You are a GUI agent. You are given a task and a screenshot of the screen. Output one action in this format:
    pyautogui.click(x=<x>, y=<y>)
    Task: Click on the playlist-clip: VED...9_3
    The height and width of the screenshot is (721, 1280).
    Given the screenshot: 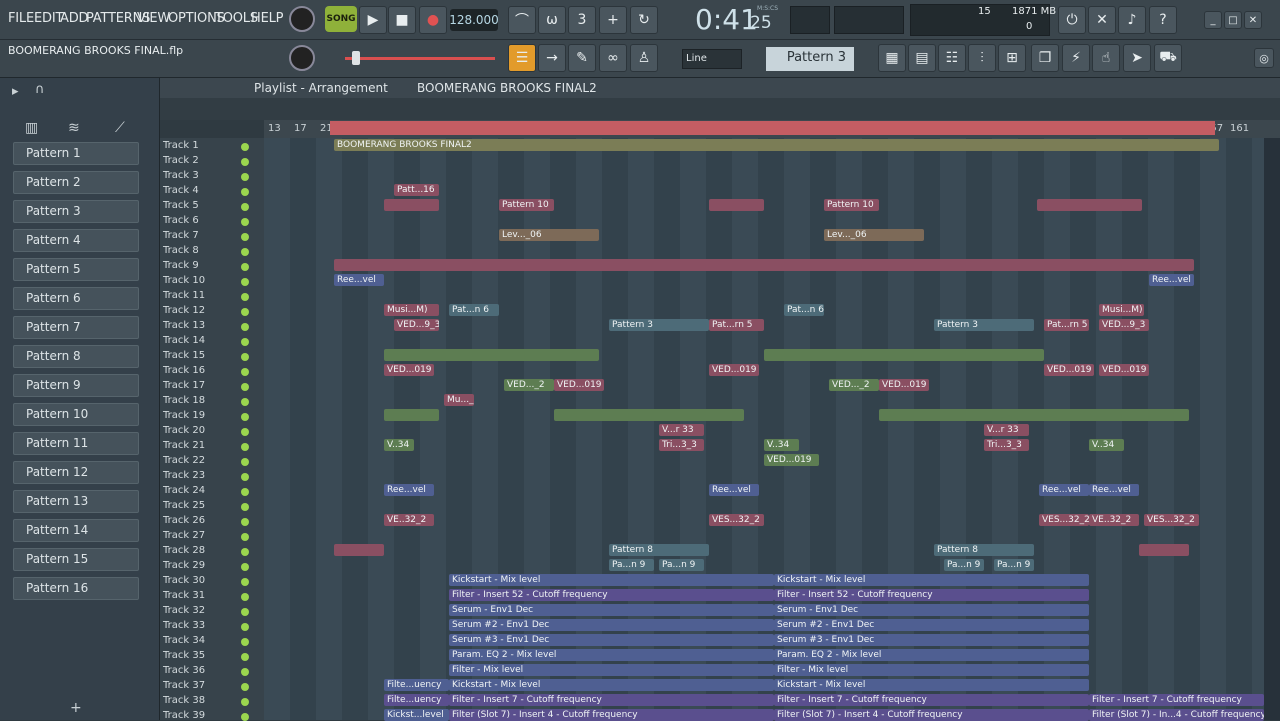 What is the action you would take?
    pyautogui.click(x=416, y=325)
    